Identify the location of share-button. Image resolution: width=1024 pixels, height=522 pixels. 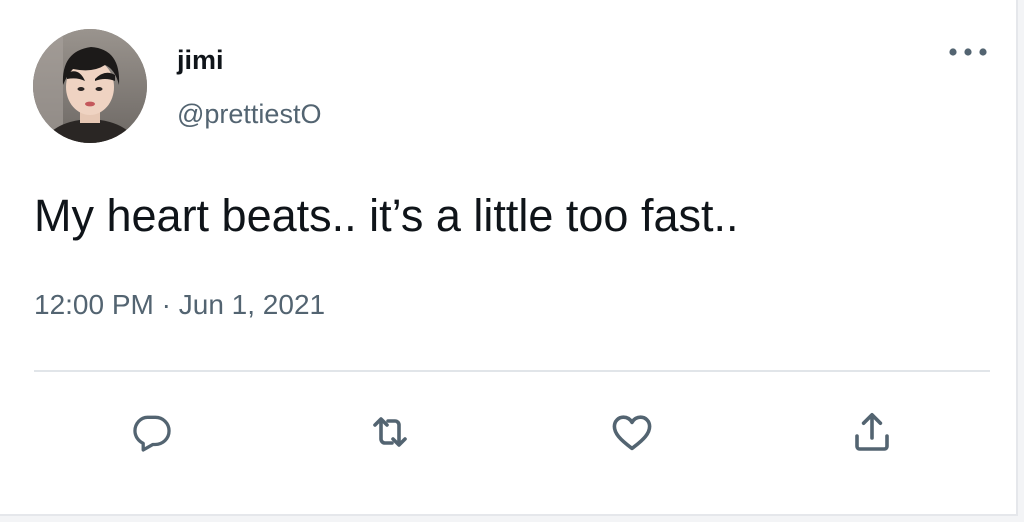
(872, 432).